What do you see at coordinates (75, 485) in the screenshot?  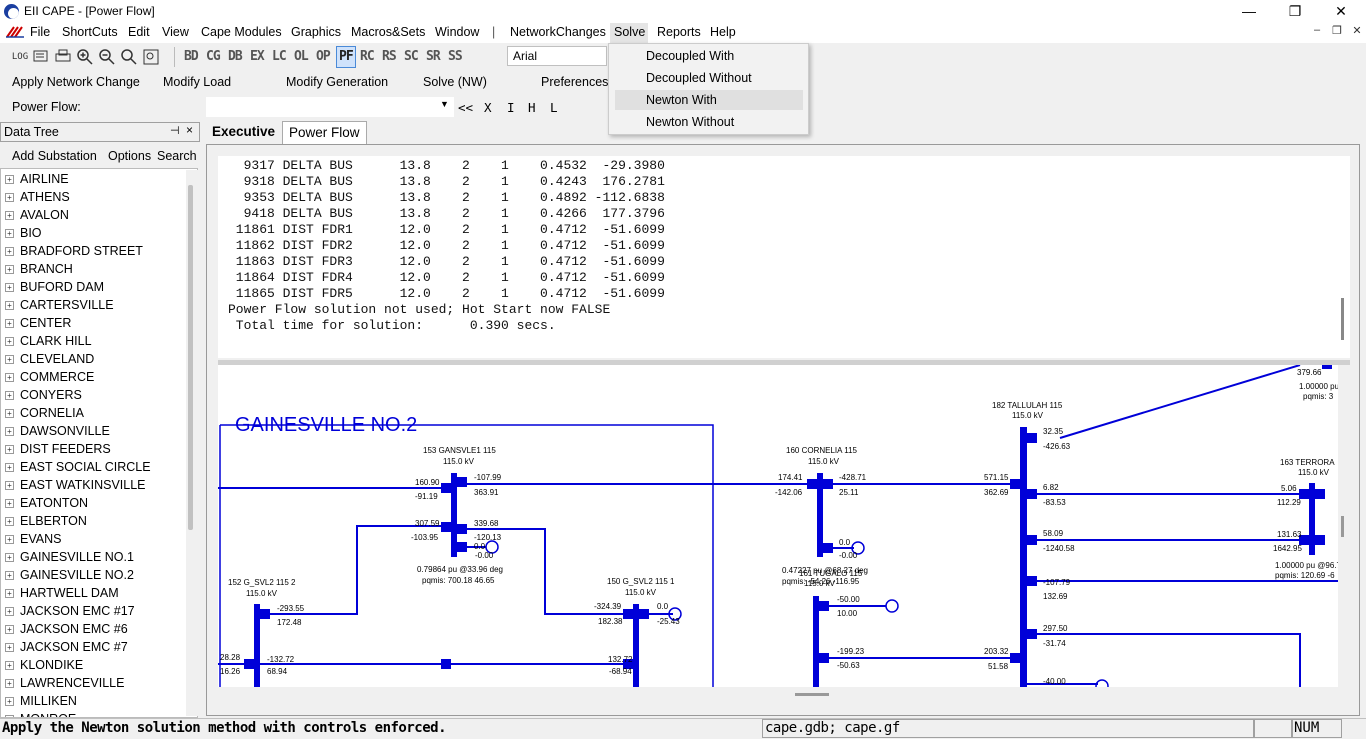 I see `tree-item: + EAST WATKINSVILLE` at bounding box center [75, 485].